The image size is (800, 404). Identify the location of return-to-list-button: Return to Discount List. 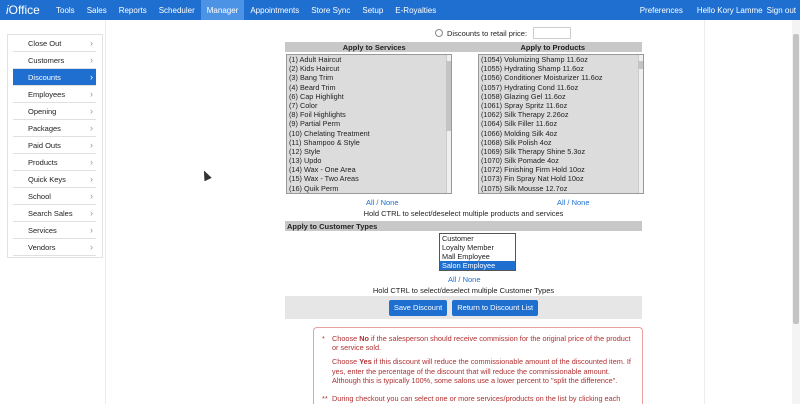
(495, 307).